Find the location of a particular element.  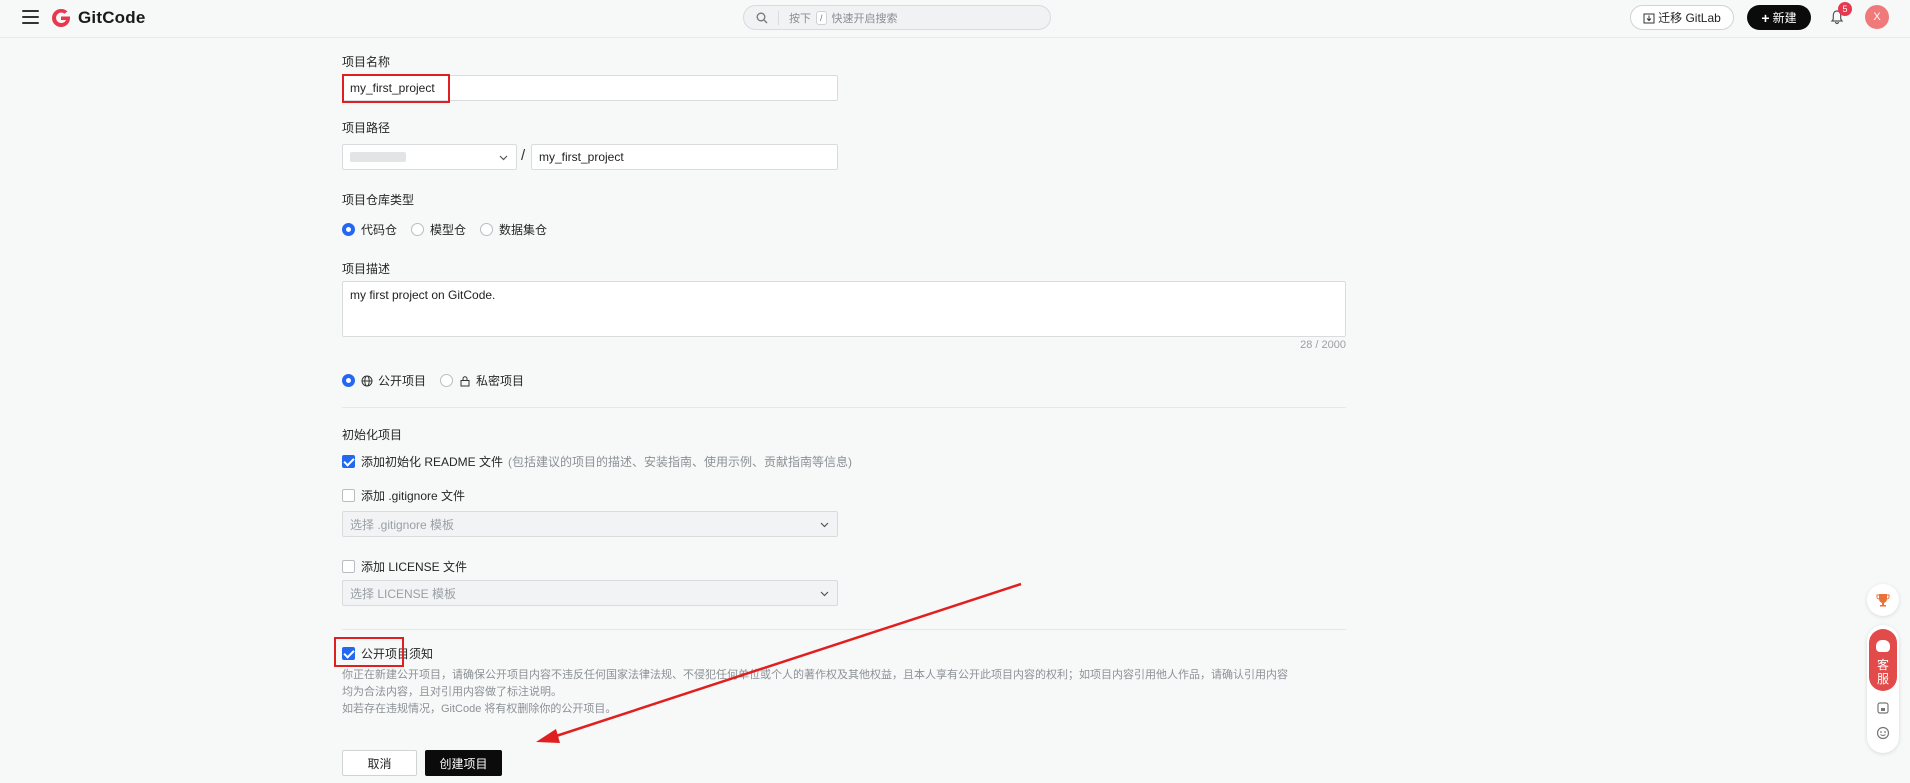

customer-service-label-1: 客 is located at coordinates (1882, 665).